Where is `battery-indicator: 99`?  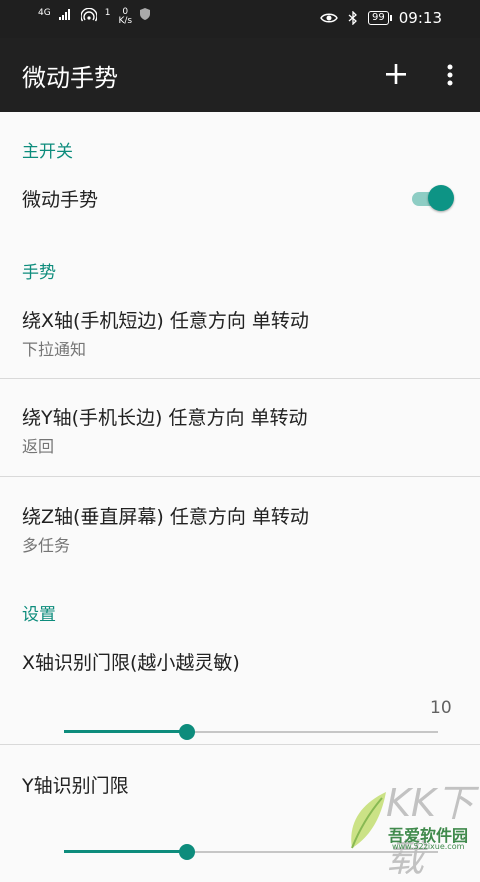 battery-indicator: 99 is located at coordinates (380, 18).